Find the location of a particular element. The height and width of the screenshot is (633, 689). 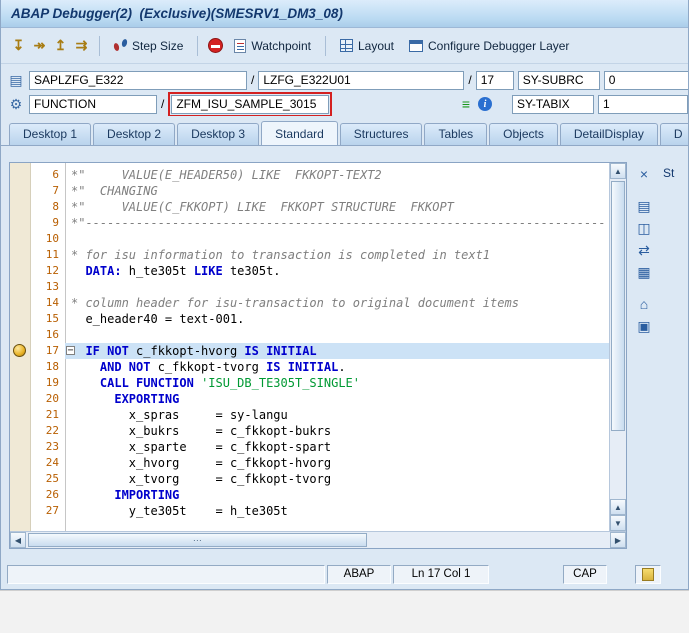

code-line-17: 17 − IF NOT c_fkkopt-hvorg IS INITIAL is located at coordinates (309, 351).